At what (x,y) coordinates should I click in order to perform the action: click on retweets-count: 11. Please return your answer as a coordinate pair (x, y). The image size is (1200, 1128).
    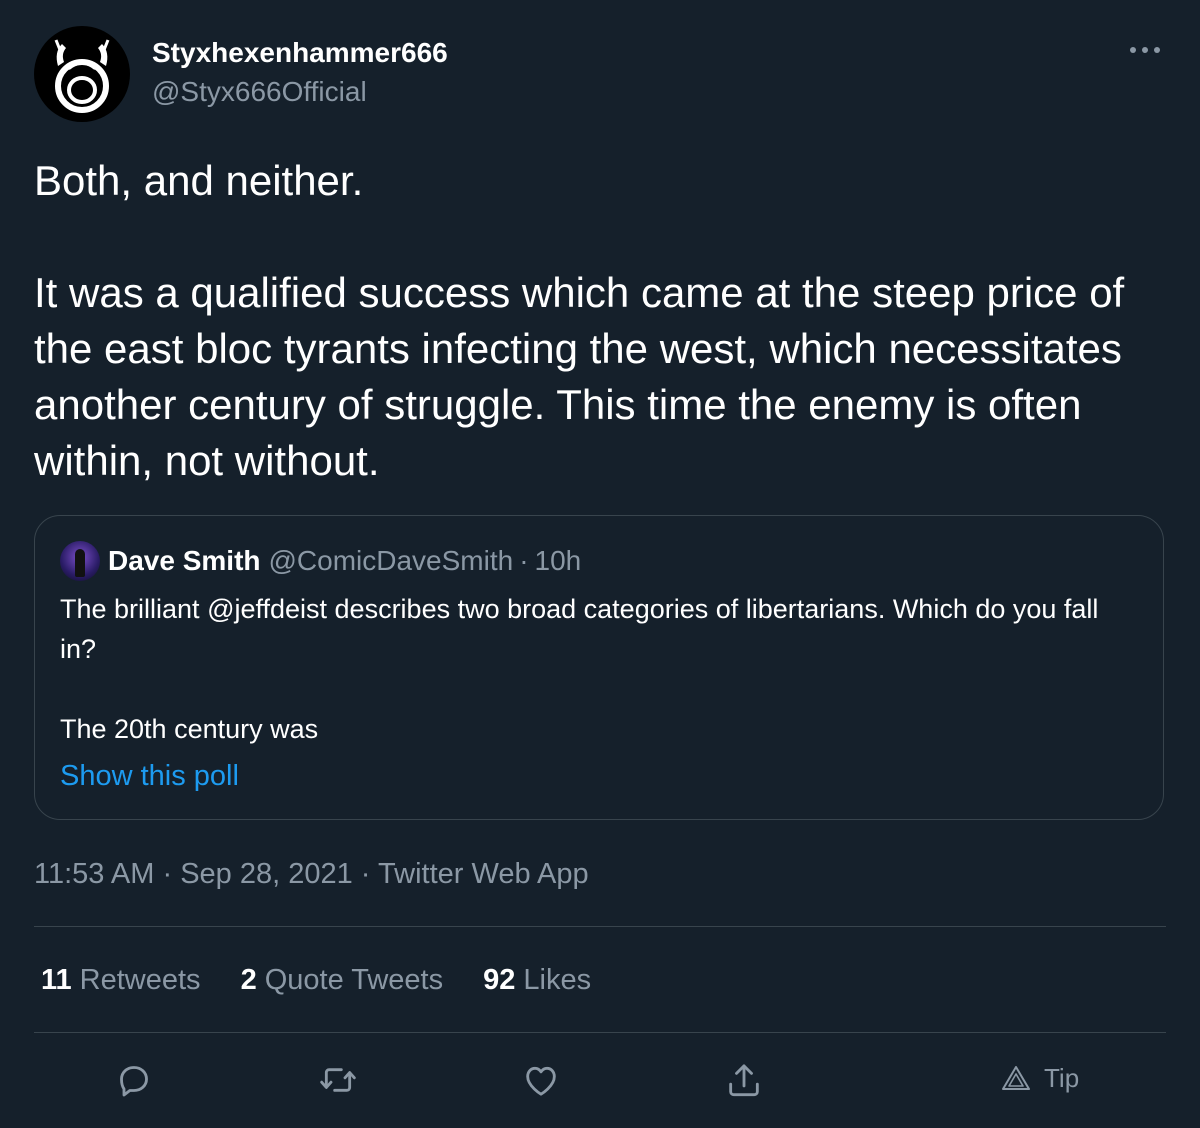
    Looking at the image, I should click on (56, 980).